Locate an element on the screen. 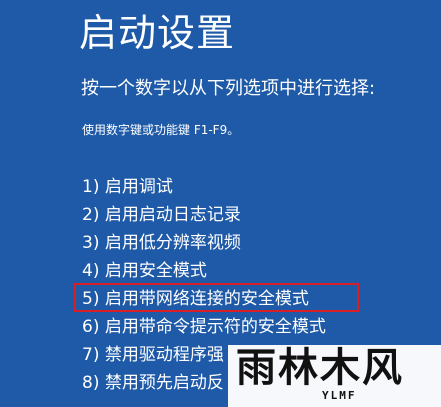 This screenshot has height=407, width=441. watermark-main-text: 雨林木风 is located at coordinates (320, 368).